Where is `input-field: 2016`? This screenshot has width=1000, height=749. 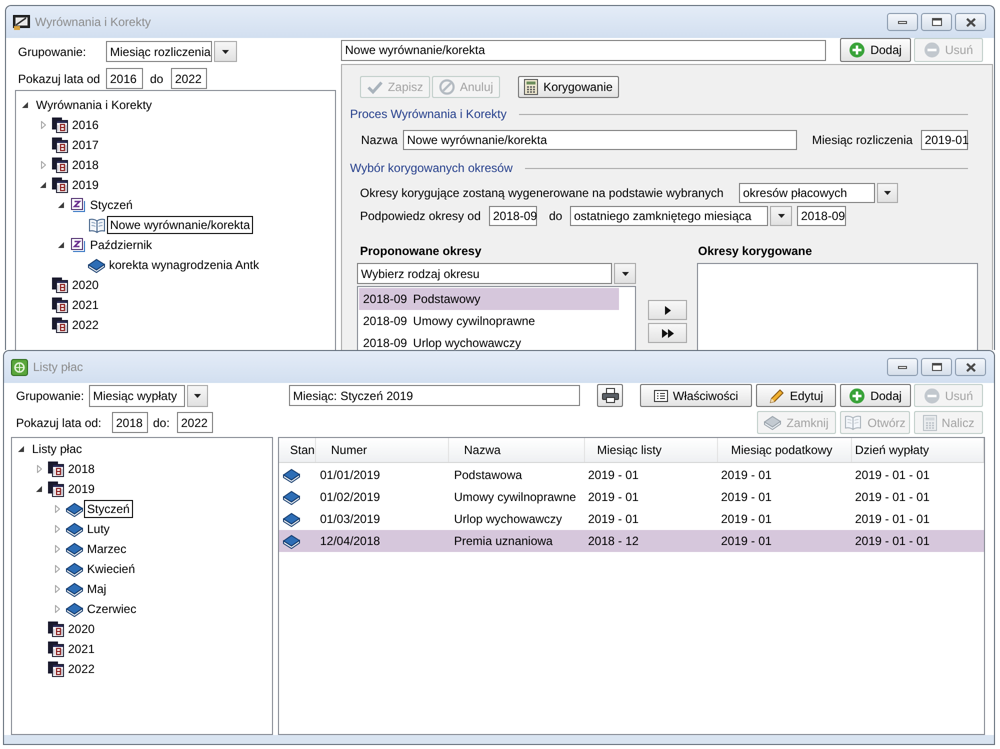
input-field: 2016 is located at coordinates (124, 78).